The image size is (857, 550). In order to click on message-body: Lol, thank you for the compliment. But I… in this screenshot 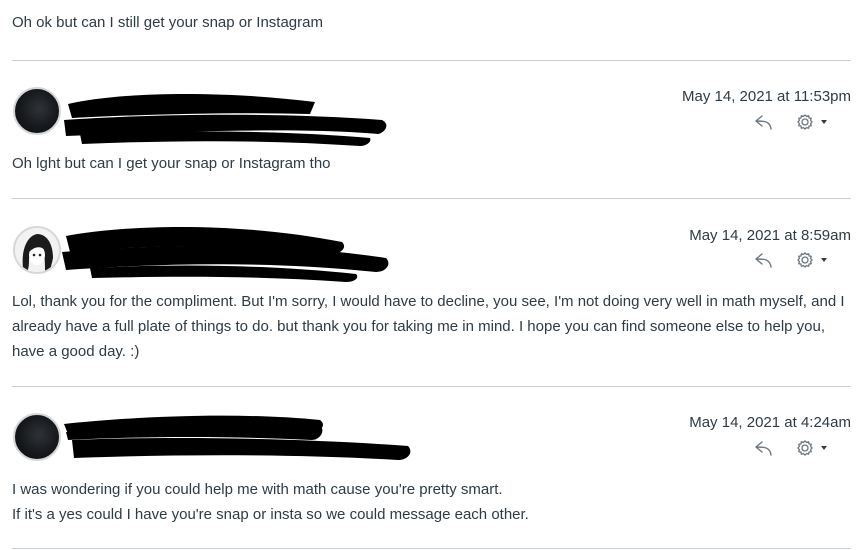, I will do `click(428, 326)`.